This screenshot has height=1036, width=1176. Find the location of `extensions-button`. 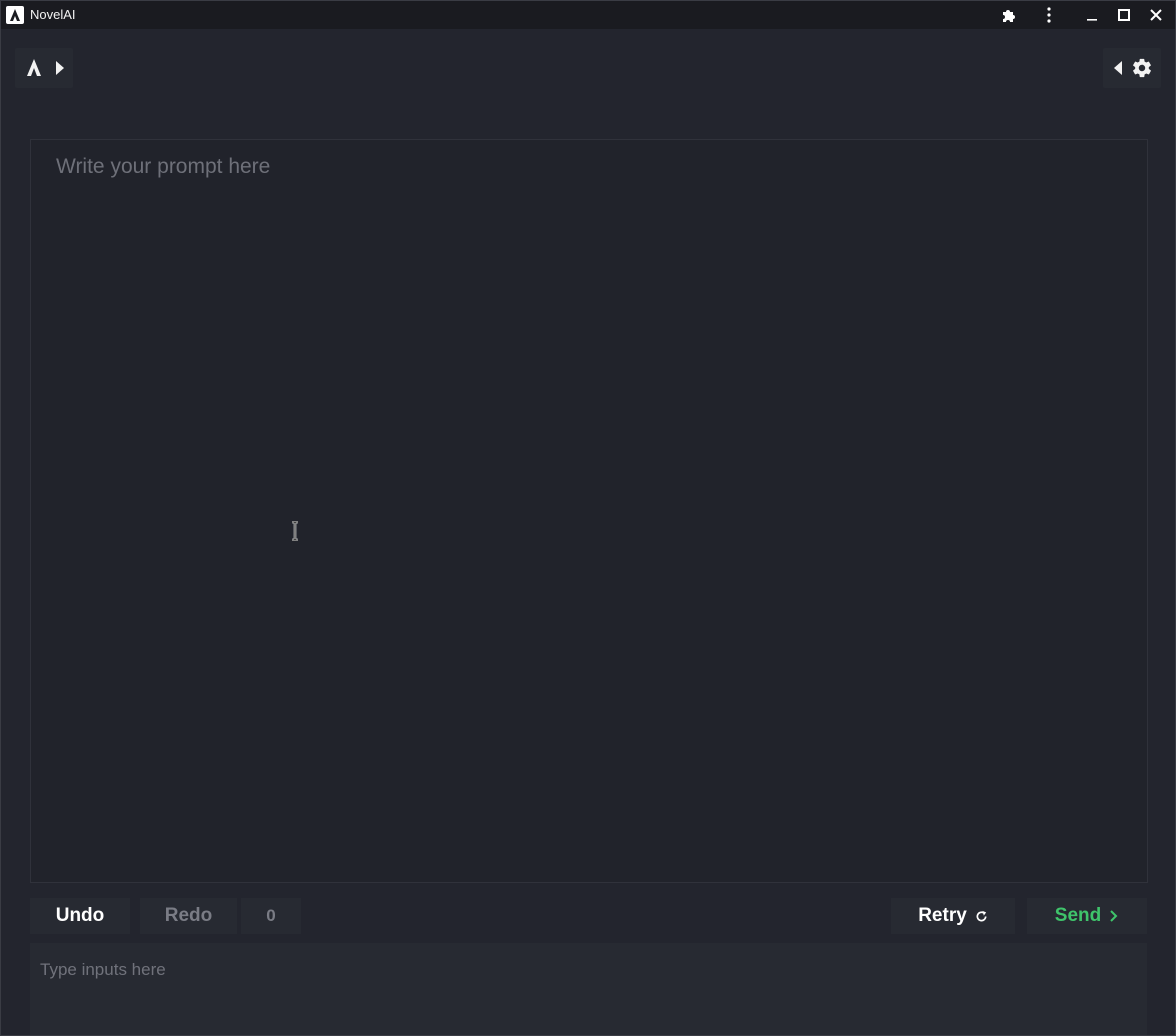

extensions-button is located at coordinates (1009, 15).